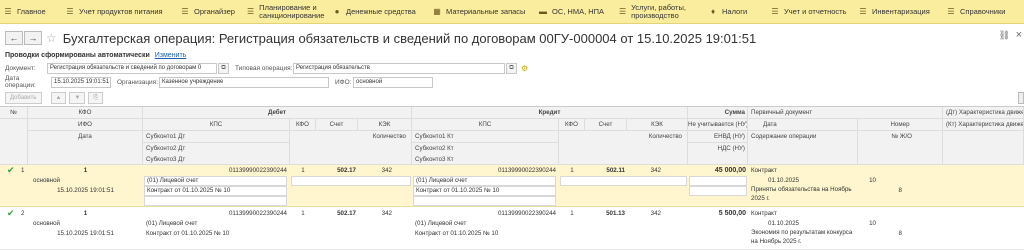  What do you see at coordinates (58, 98) in the screenshot?
I see `move-up-button: ▲` at bounding box center [58, 98].